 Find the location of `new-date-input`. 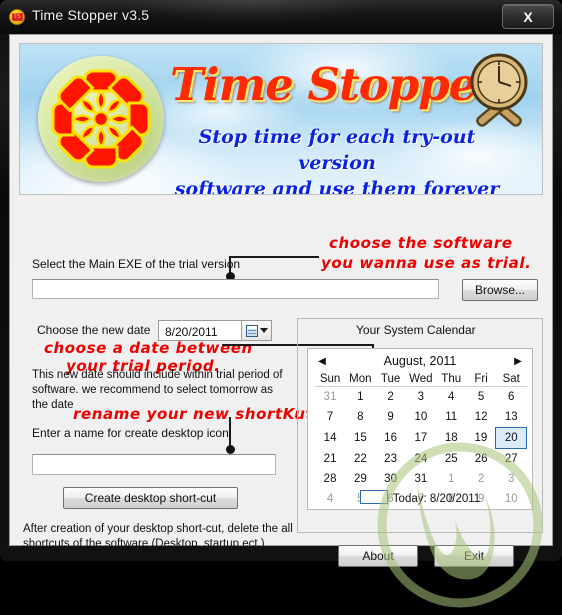

new-date-input is located at coordinates (200, 330).